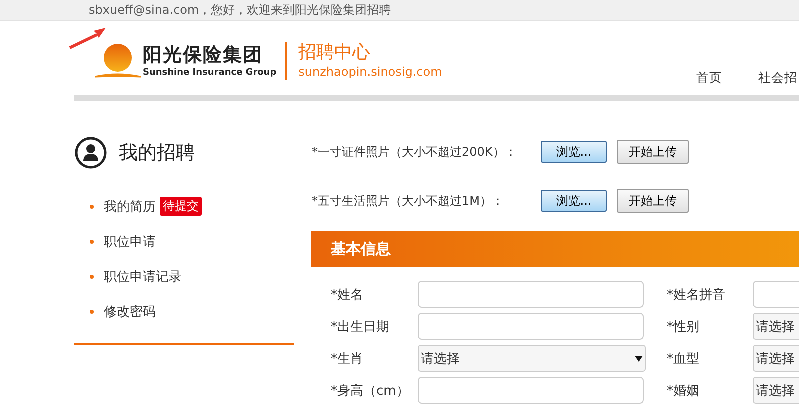 The width and height of the screenshot is (799, 413). What do you see at coordinates (210, 73) in the screenshot?
I see `logo-subtitle: Sunshine Insurance Group` at bounding box center [210, 73].